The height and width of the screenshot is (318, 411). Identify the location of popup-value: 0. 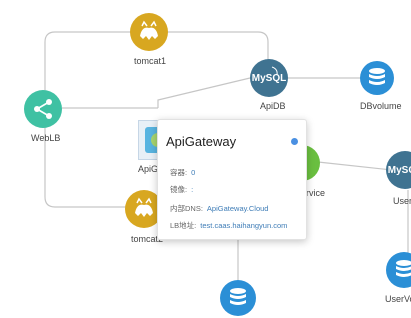
(193, 172).